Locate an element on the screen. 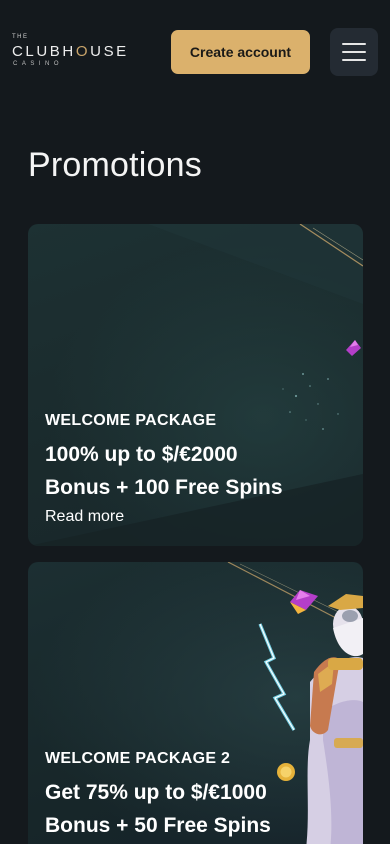 The height and width of the screenshot is (844, 390). hamburger-menu-icon is located at coordinates (354, 44).